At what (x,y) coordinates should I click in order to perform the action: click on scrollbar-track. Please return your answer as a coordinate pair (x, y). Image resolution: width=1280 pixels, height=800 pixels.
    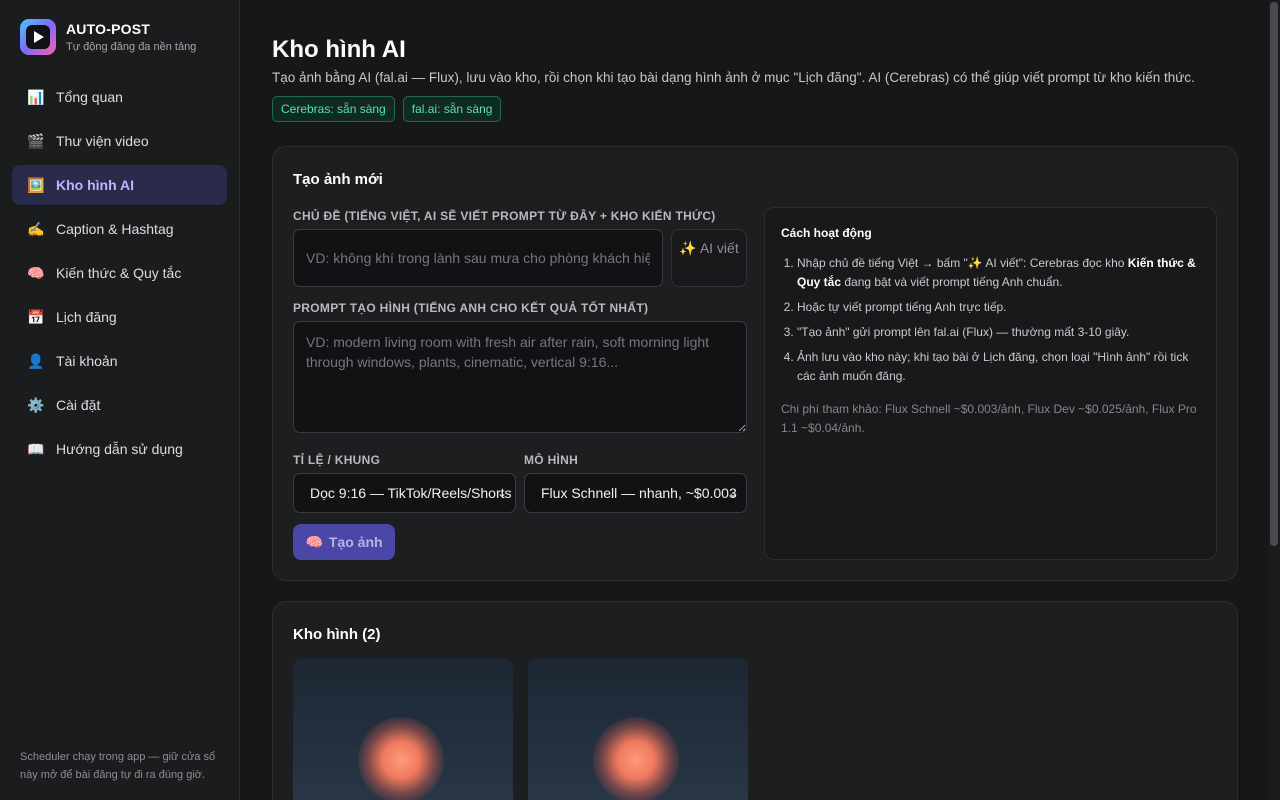
    Looking at the image, I should click on (1274, 400).